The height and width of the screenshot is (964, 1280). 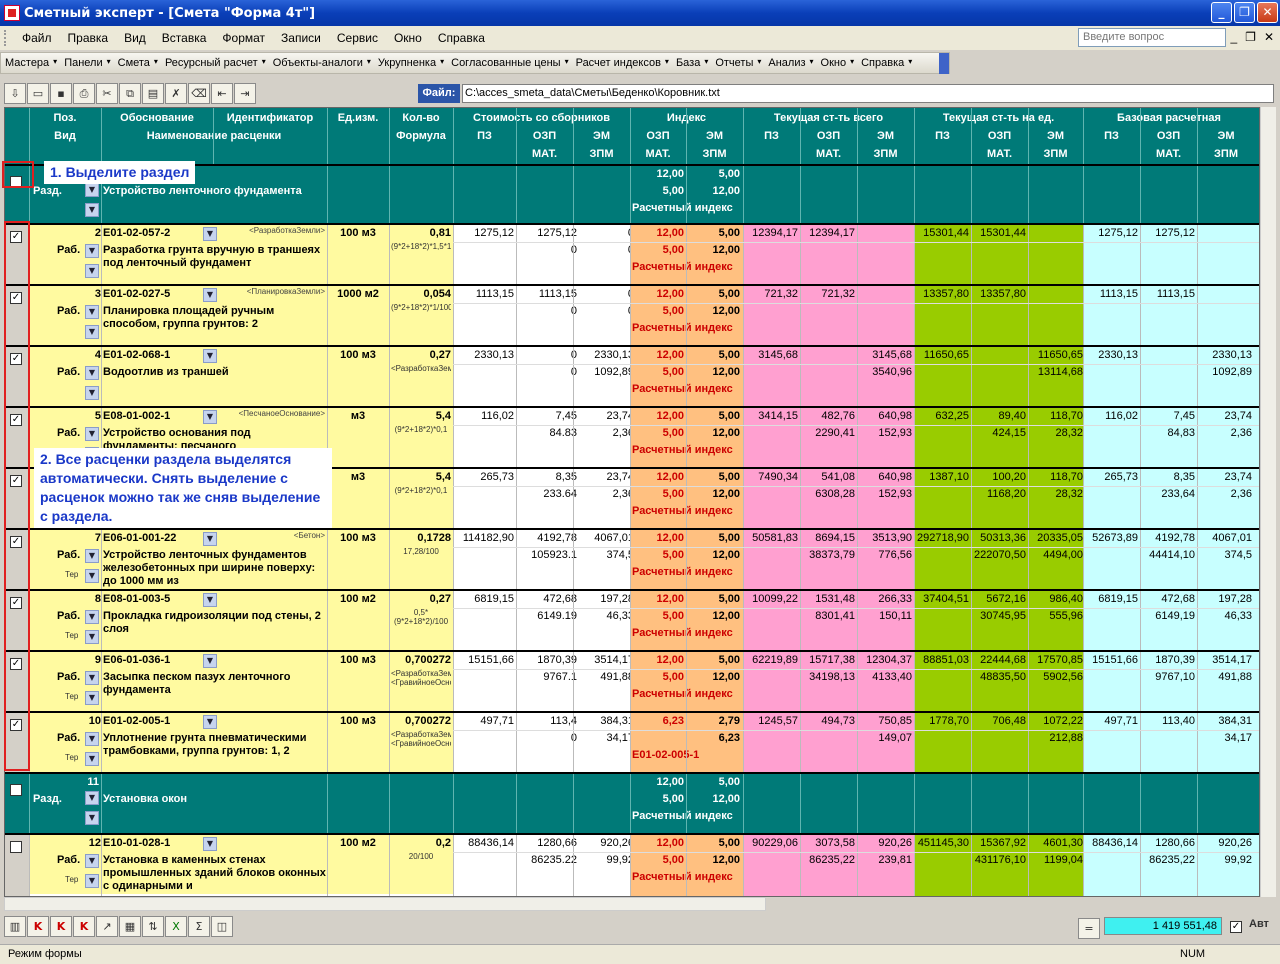 What do you see at coordinates (1250, 37) in the screenshot?
I see `mdi-restore-icon: ❐` at bounding box center [1250, 37].